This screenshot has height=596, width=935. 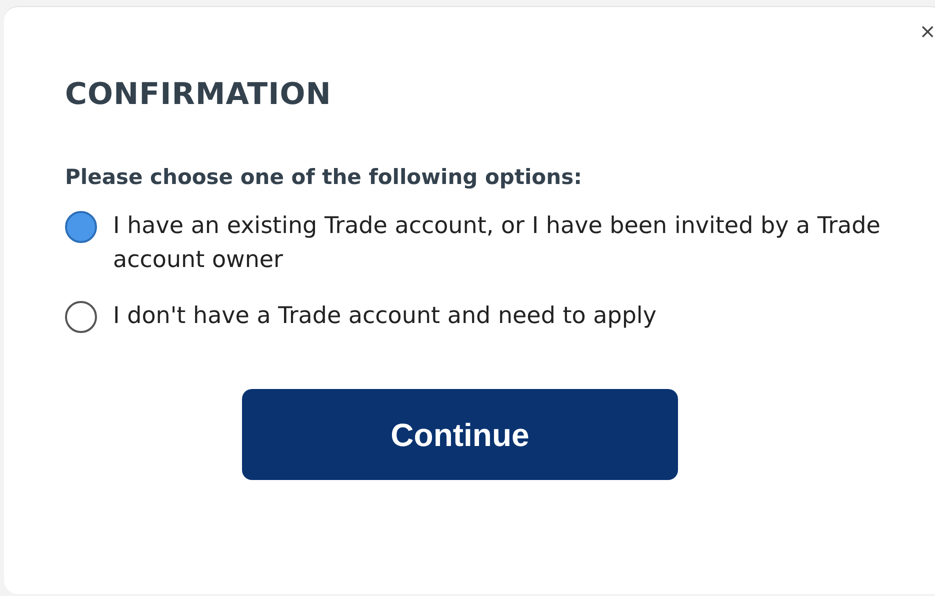 I want to click on dialog-title: CONFIRMATION, so click(x=198, y=95).